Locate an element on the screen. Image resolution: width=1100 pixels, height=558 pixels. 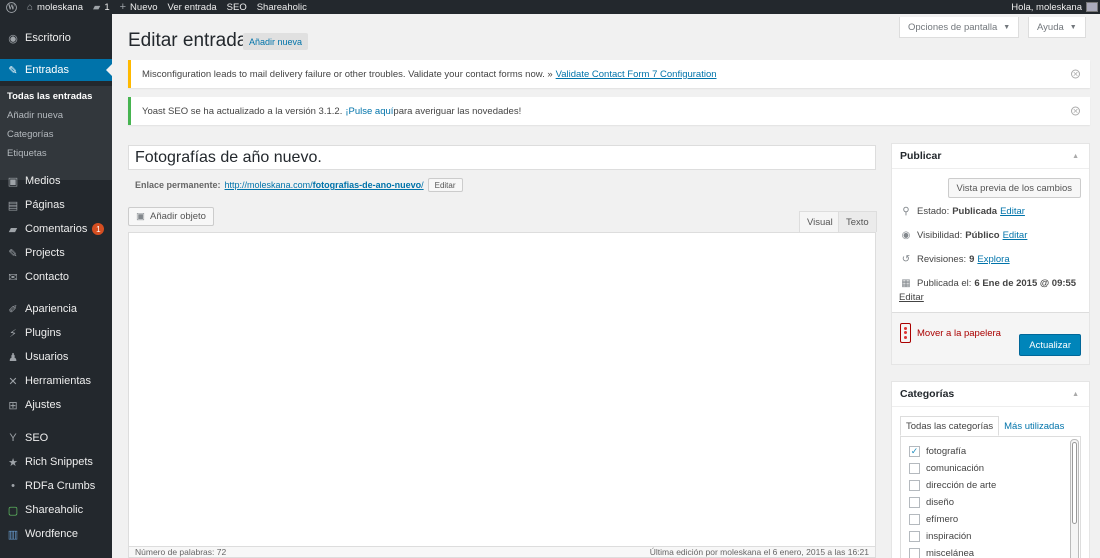
published-label: Publicada el: is located at coordinates (944, 283).